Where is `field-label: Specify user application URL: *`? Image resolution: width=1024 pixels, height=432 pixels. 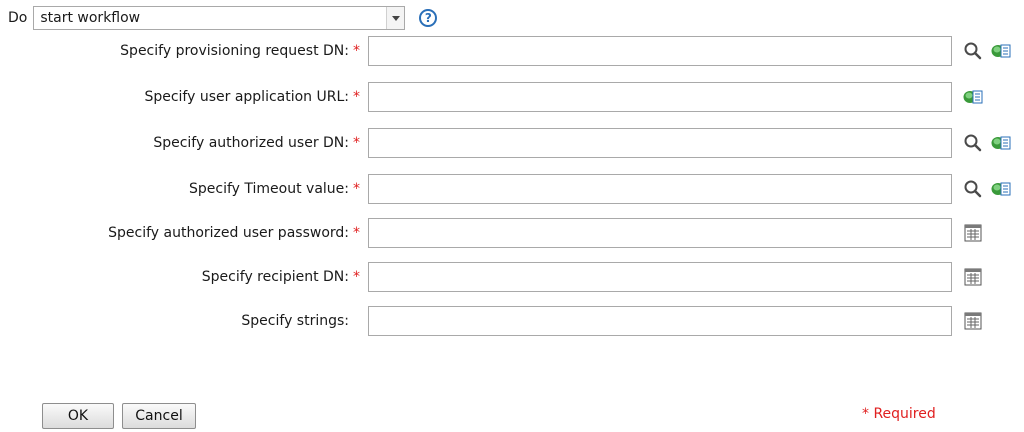 field-label: Specify user application URL: * is located at coordinates (182, 97).